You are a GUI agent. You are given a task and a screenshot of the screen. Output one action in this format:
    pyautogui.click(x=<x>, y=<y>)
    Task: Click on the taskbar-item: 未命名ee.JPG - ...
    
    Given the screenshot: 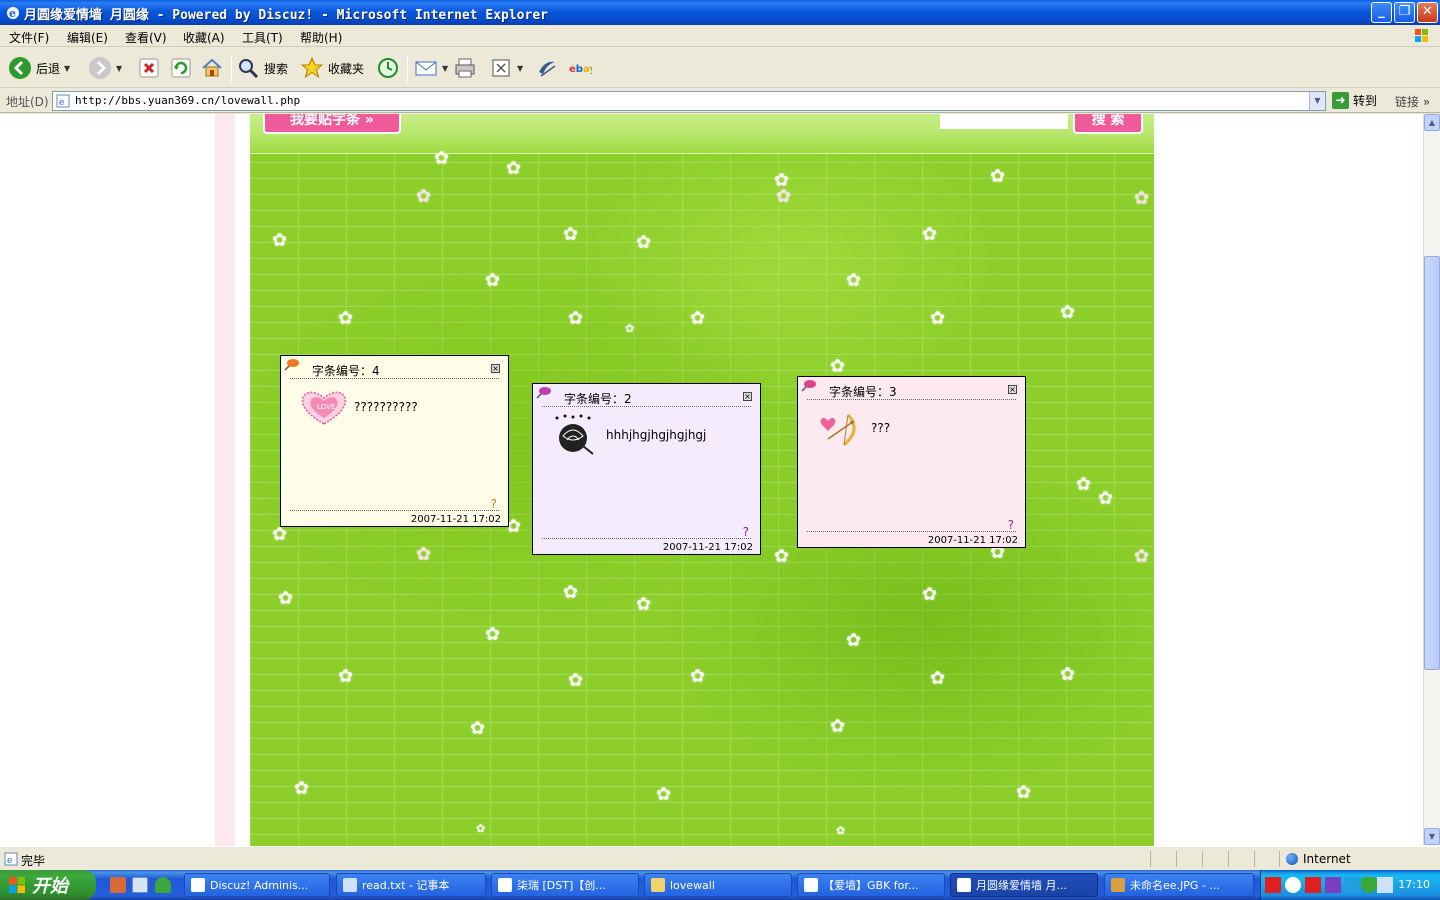 What is the action you would take?
    pyautogui.click(x=1179, y=885)
    